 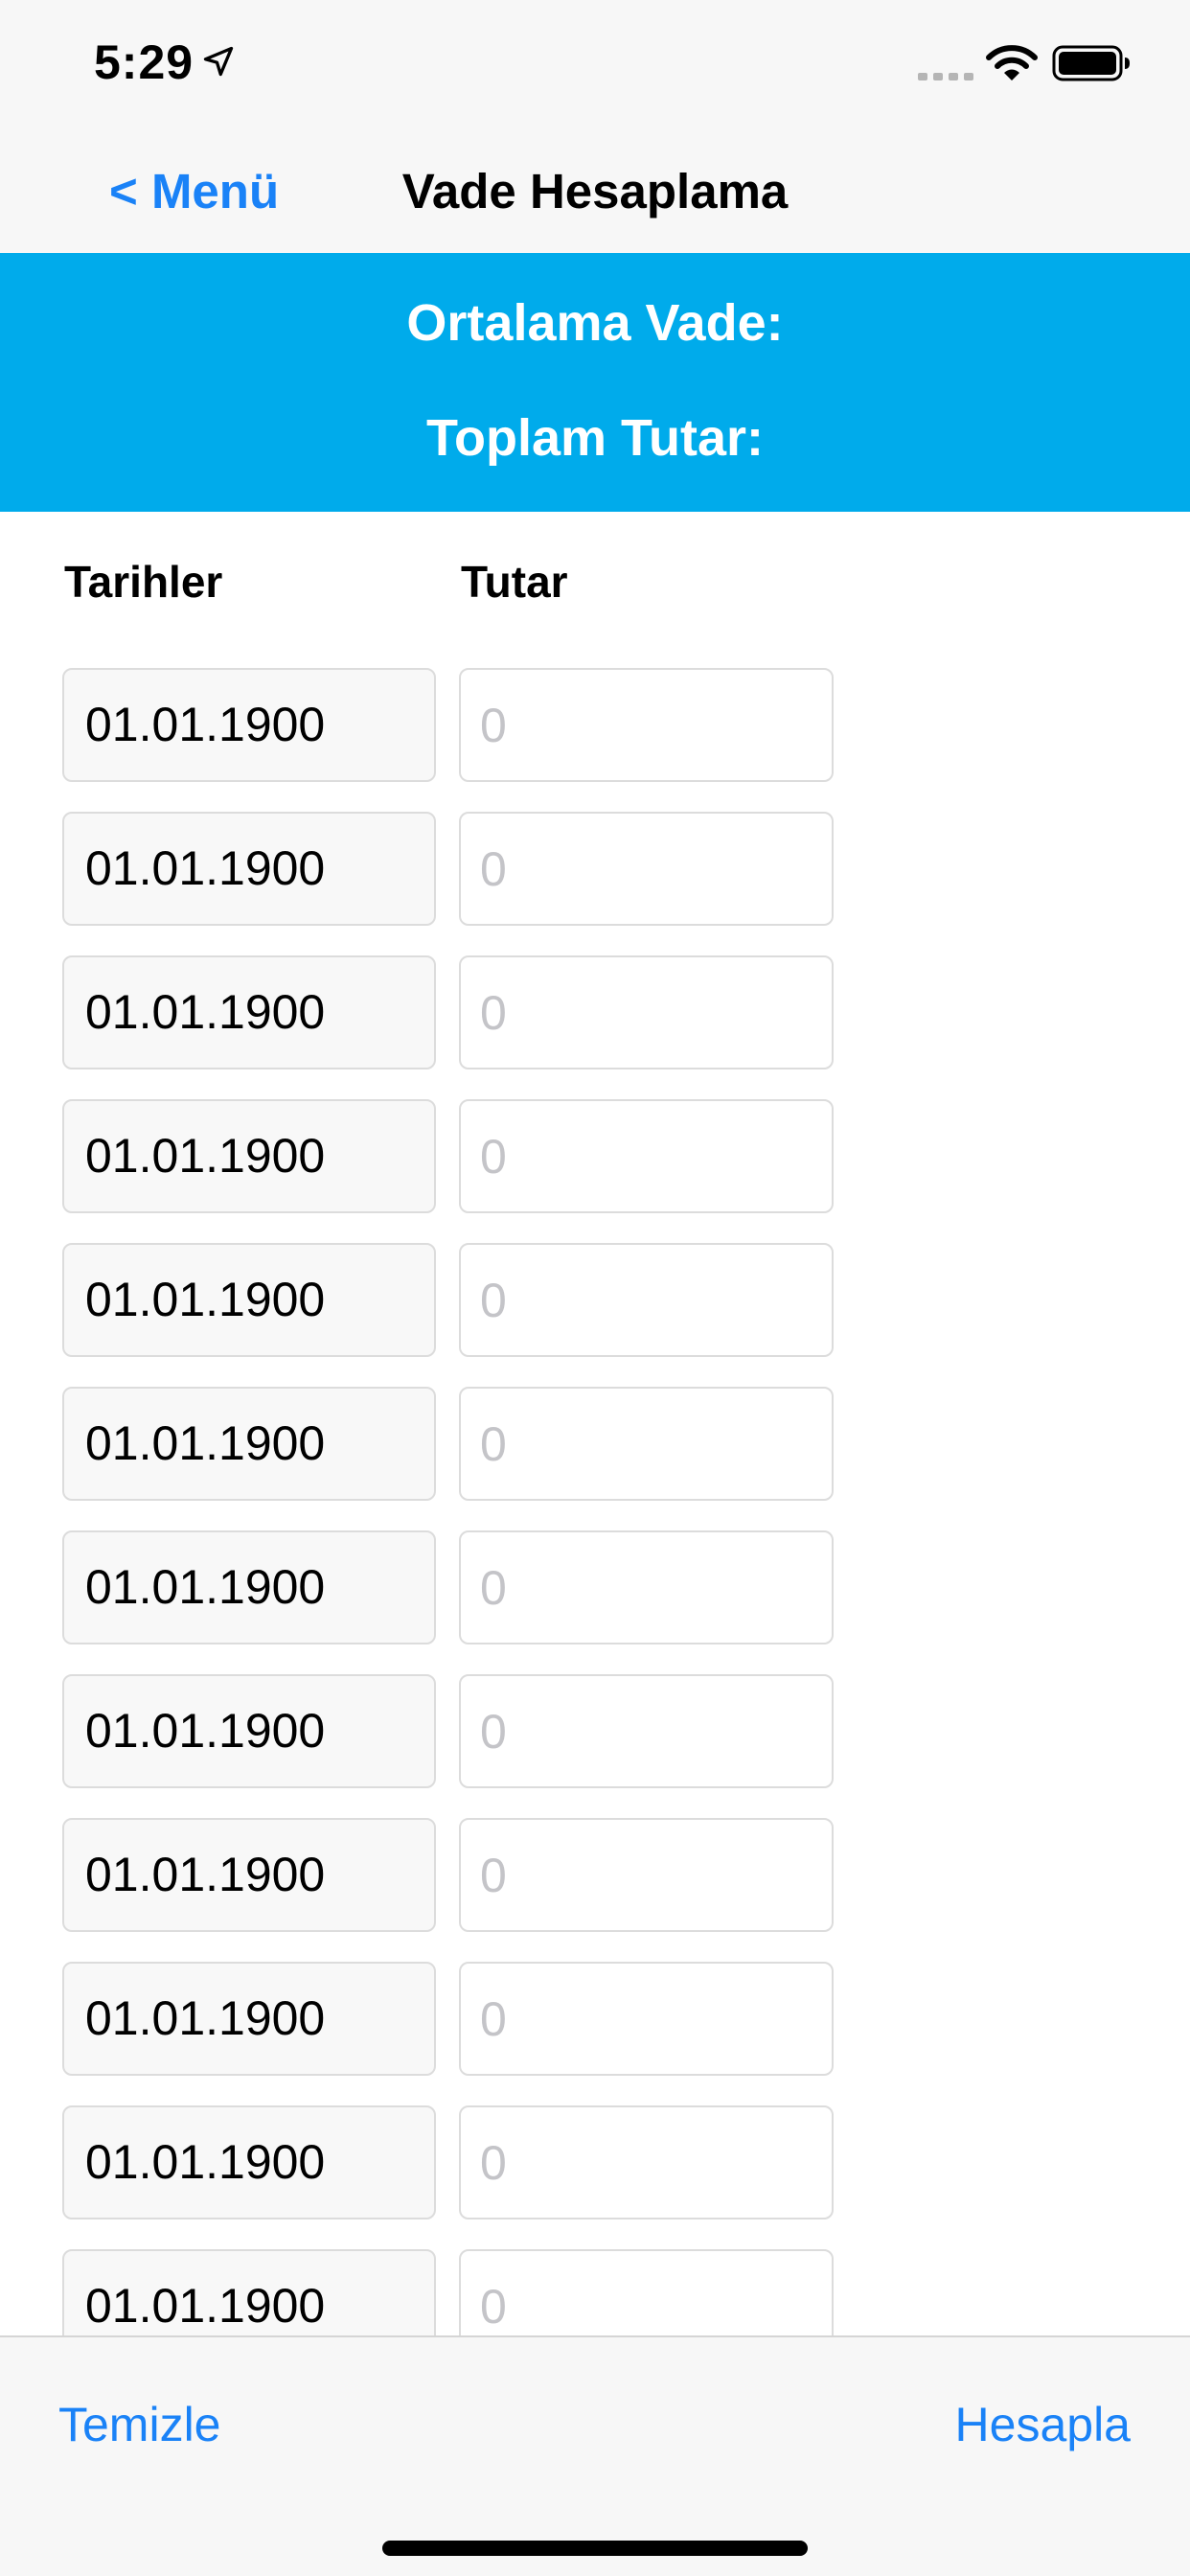 I want to click on amount-column-header: Tutar, so click(x=514, y=582).